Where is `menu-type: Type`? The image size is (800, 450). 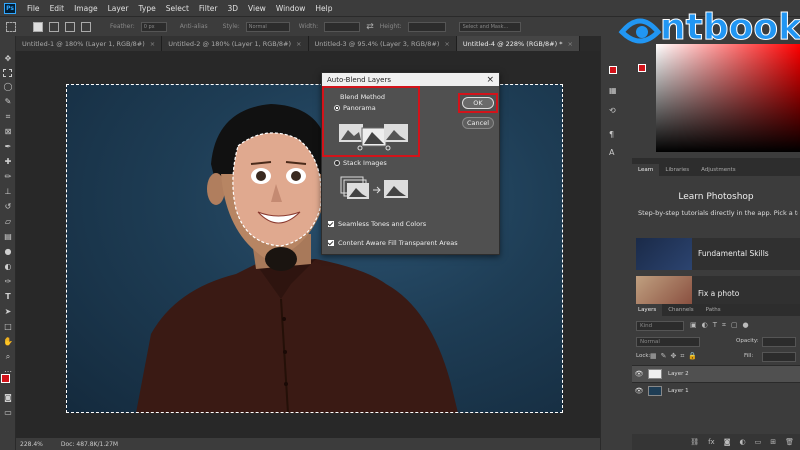
menu-type: Type is located at coordinates (147, 8).